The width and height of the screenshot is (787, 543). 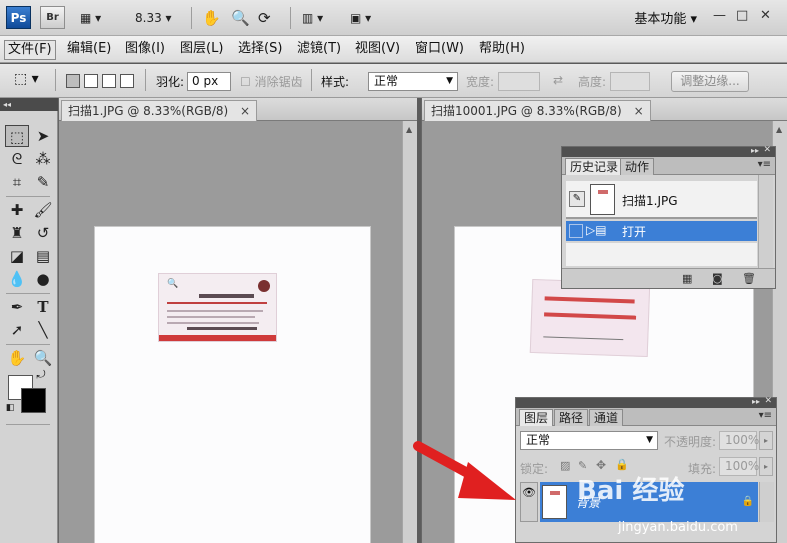 What do you see at coordinates (577, 199) in the screenshot?
I see `history-brush-source-icon: ✎` at bounding box center [577, 199].